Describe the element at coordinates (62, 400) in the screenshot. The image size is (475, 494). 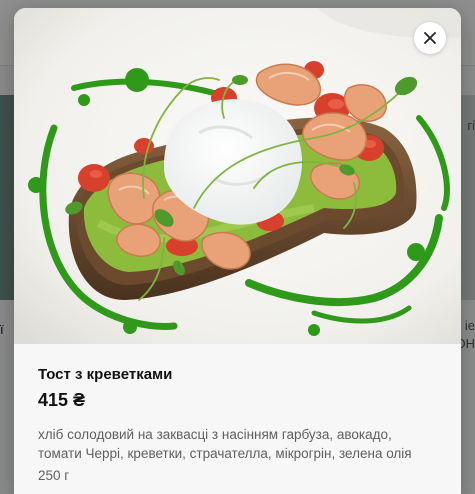
I see `product-price: 415 ₴` at that location.